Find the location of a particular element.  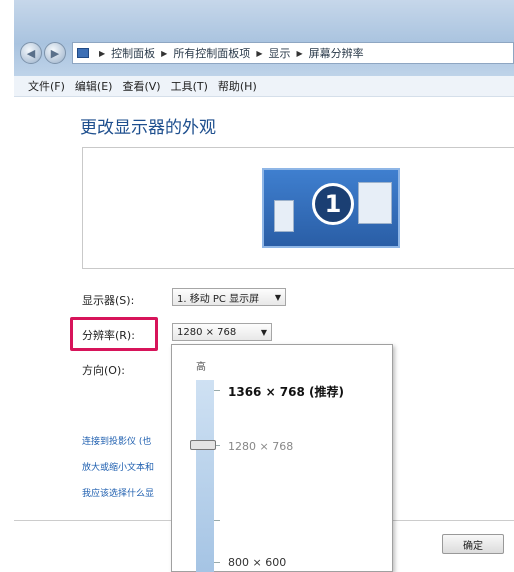

display-label: 显示器(S): is located at coordinates (108, 300).